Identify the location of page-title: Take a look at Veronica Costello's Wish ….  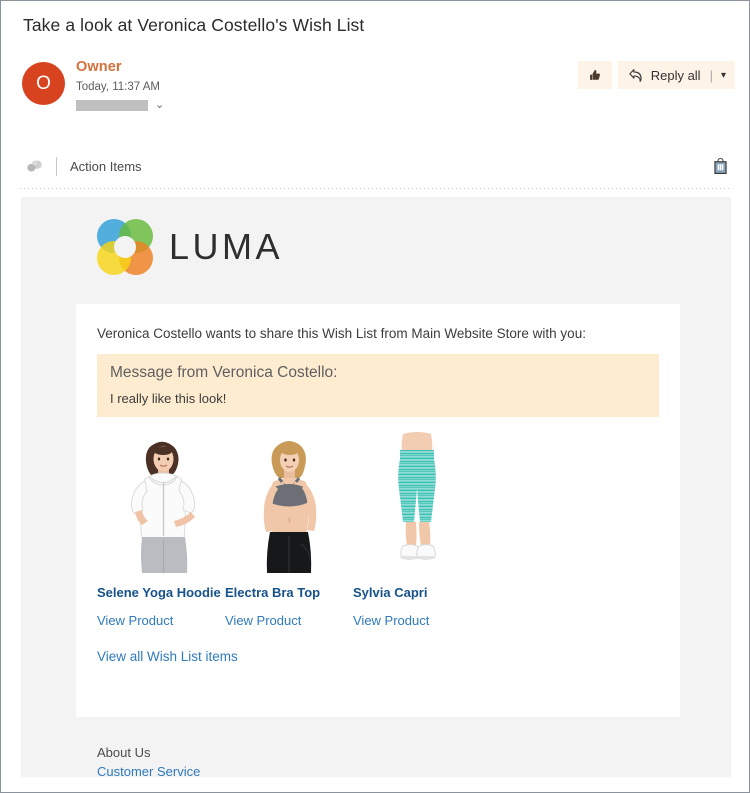
(194, 25).